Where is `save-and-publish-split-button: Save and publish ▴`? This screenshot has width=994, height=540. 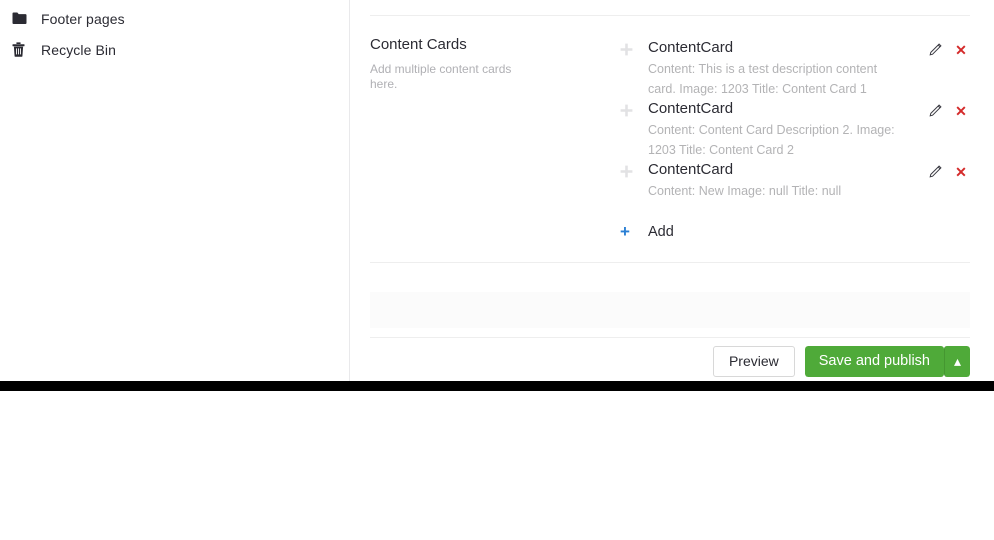 save-and-publish-split-button: Save and publish ▴ is located at coordinates (887, 361).